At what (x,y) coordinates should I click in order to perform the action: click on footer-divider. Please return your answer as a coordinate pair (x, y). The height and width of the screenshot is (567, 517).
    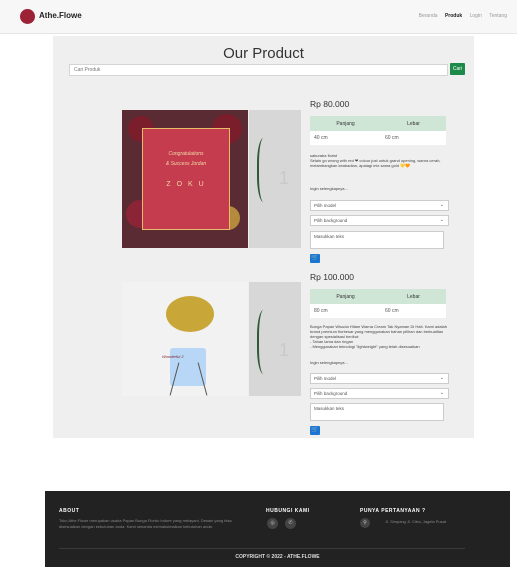
    Looking at the image, I should click on (262, 548).